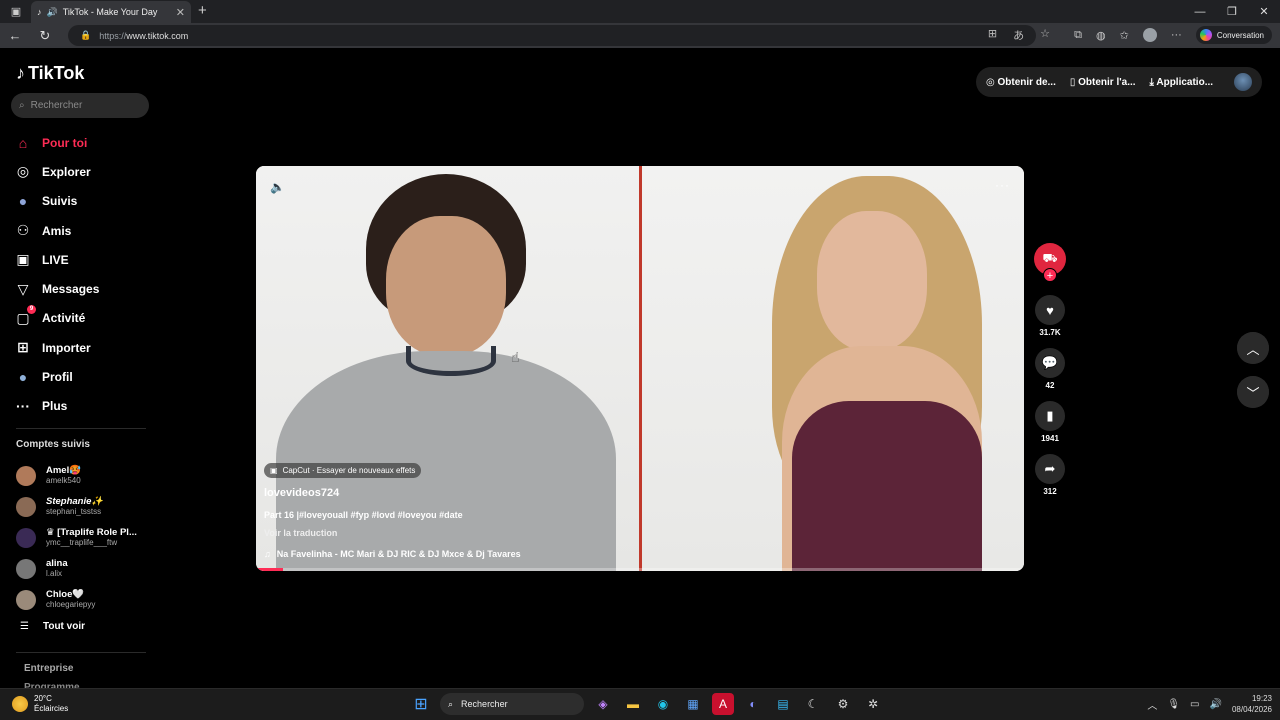  I want to click on account-name: Amel🥵, so click(64, 470).